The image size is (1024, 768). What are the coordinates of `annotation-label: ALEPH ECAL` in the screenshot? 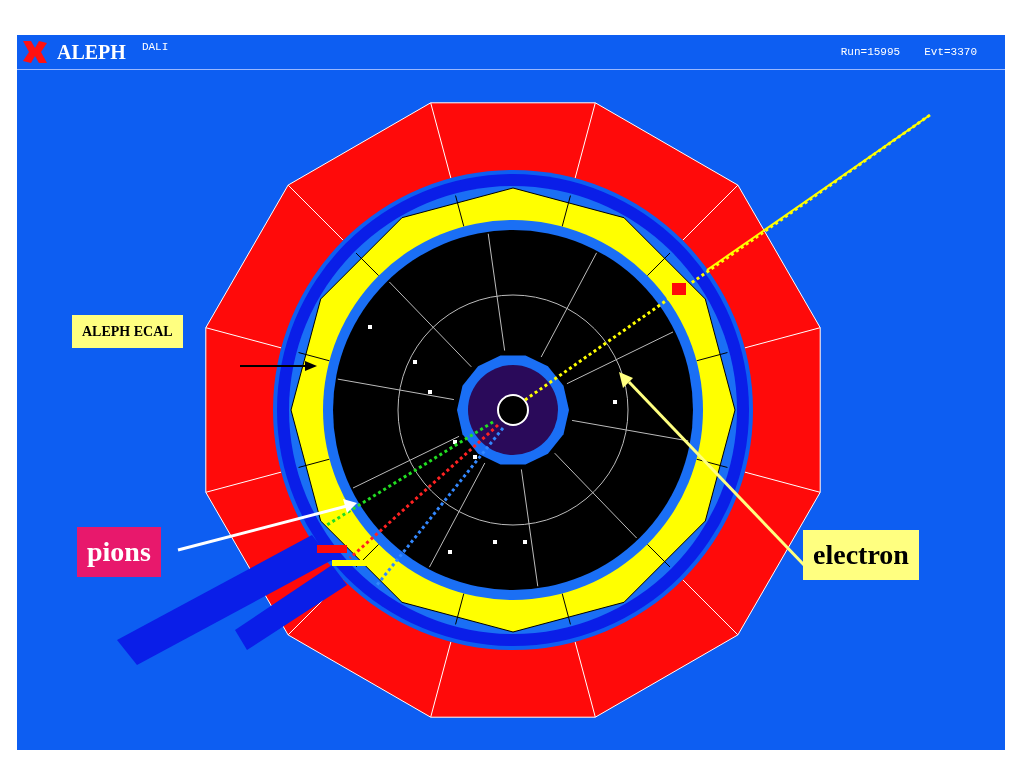 It's located at (127, 331).